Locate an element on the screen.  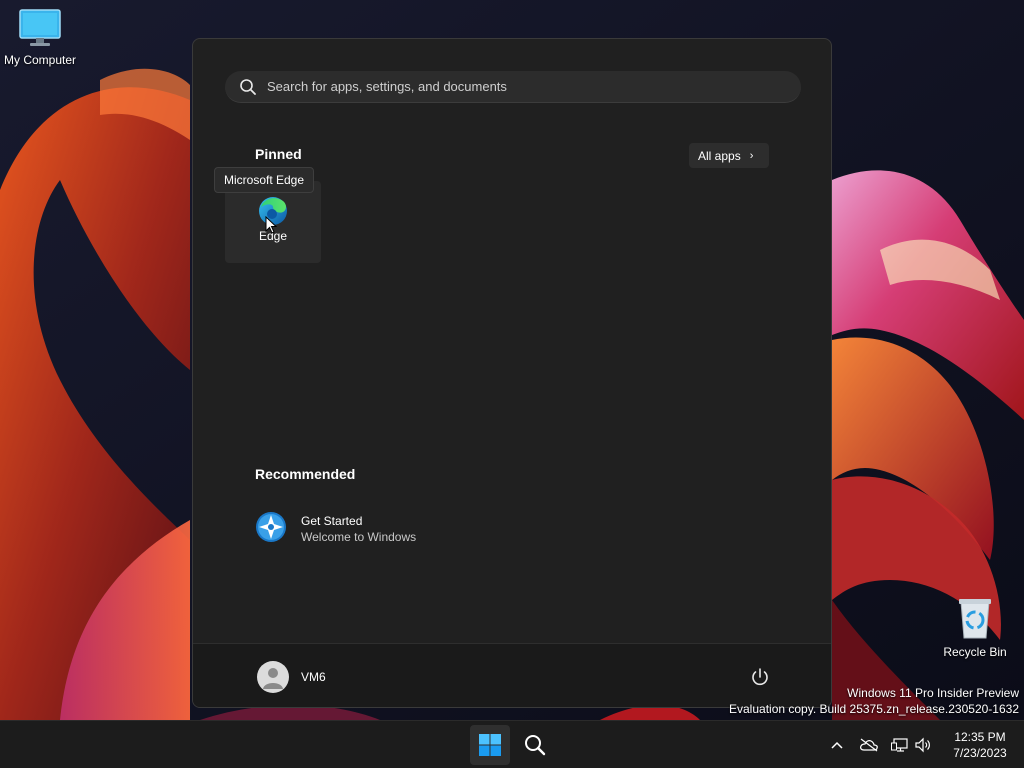
volume-button is located at coordinates (923, 745).